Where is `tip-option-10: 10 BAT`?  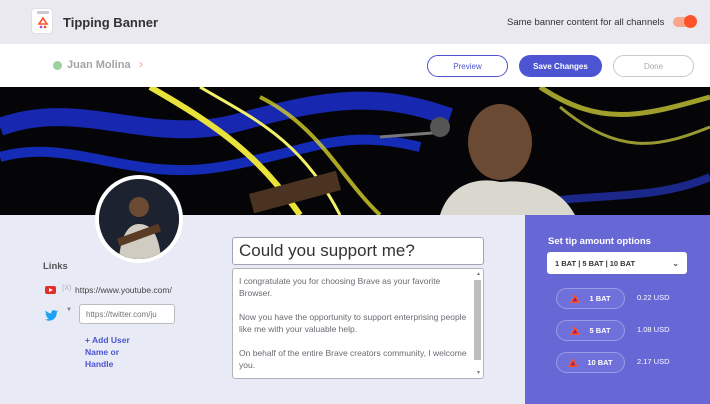
tip-option-10: 10 BAT is located at coordinates (590, 362).